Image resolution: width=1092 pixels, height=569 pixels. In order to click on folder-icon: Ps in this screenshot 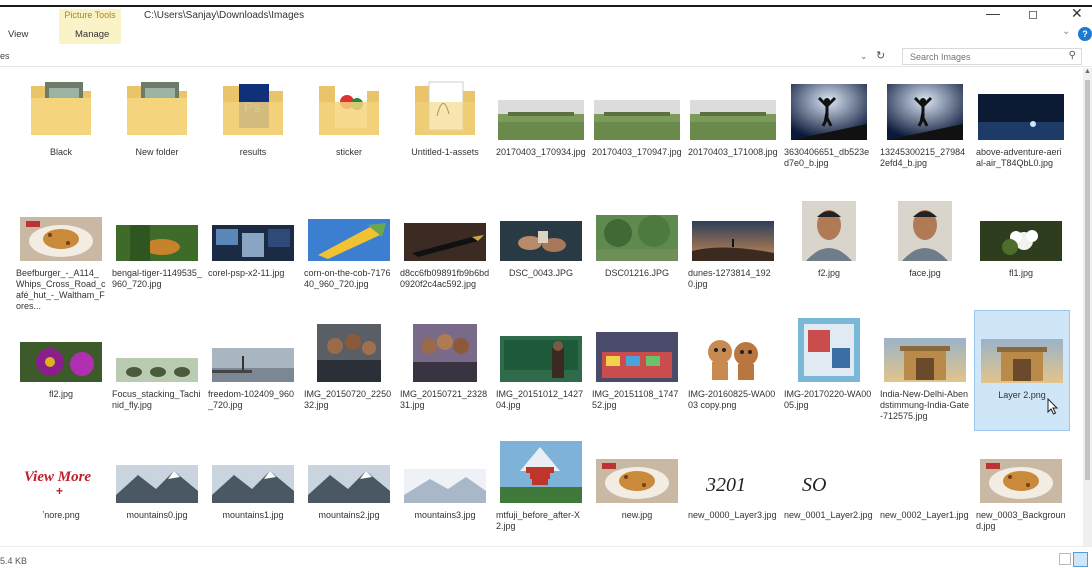, I will do `click(253, 108)`.